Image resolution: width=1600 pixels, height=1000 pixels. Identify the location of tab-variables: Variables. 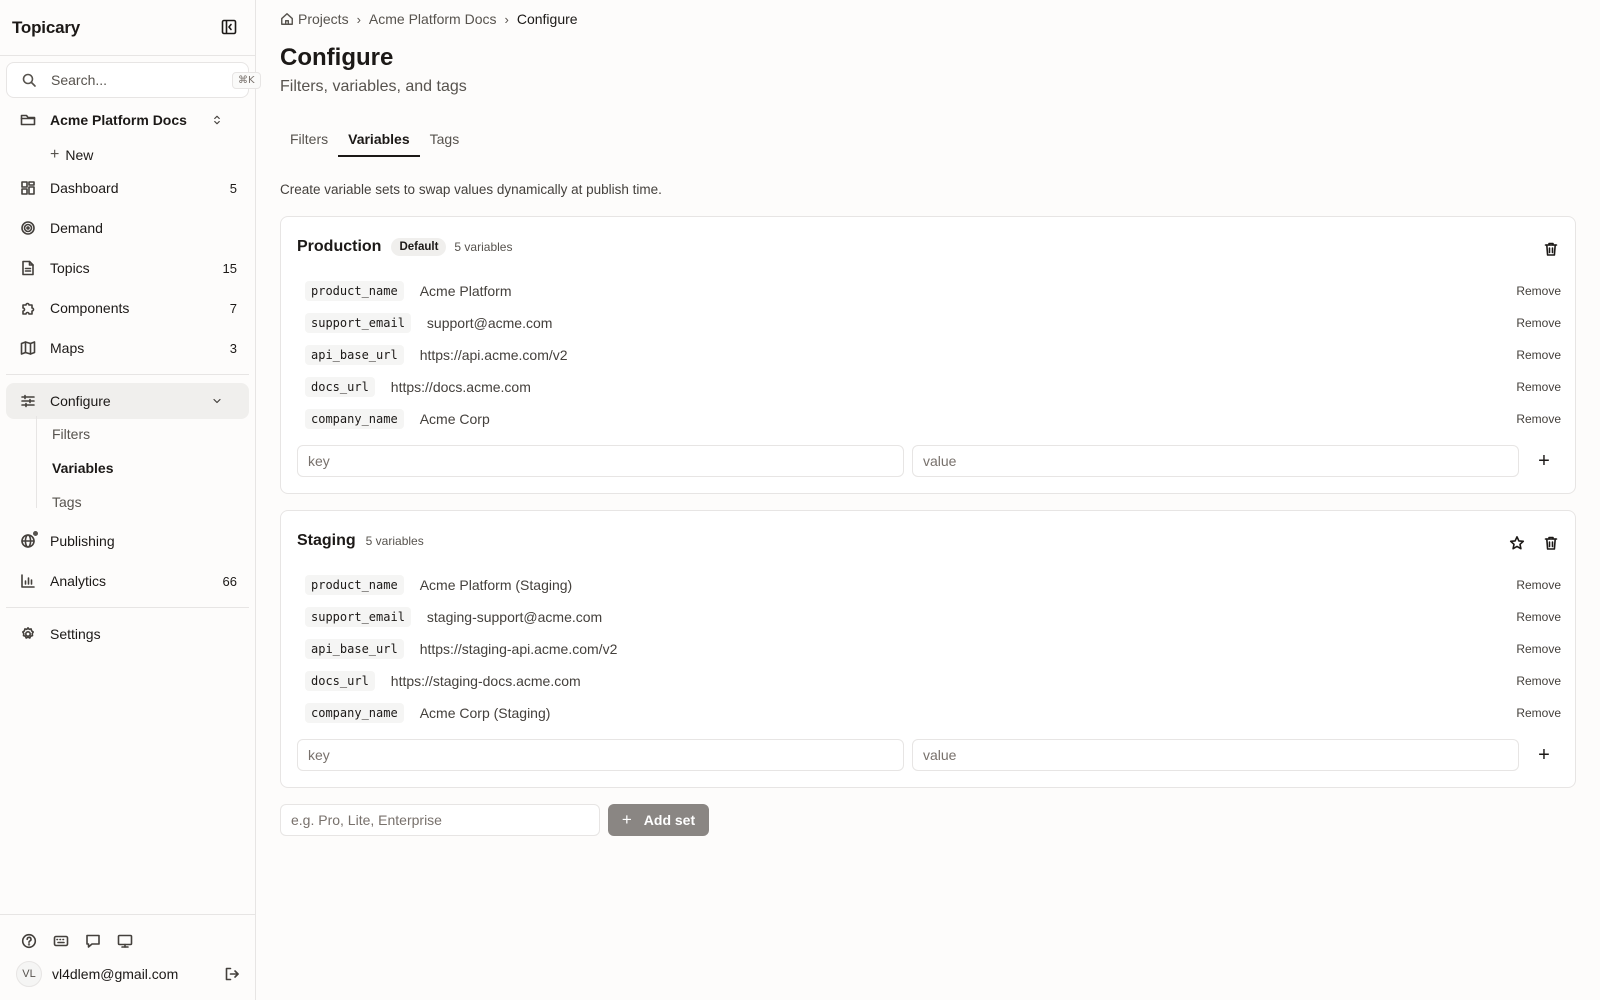
(379, 142).